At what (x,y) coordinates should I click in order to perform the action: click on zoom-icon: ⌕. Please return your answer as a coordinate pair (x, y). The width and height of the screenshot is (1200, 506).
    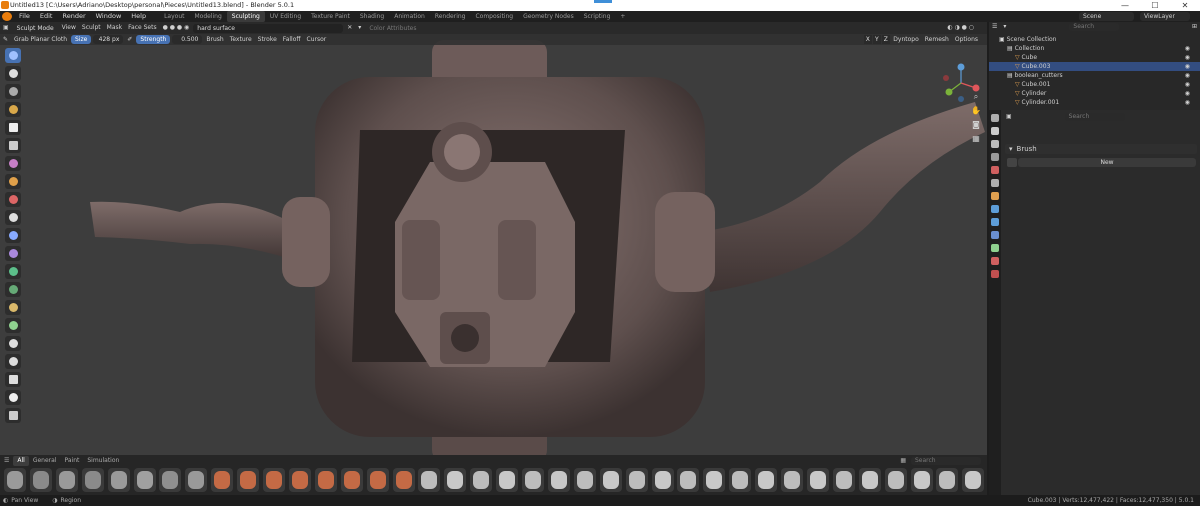
    Looking at the image, I should click on (976, 97).